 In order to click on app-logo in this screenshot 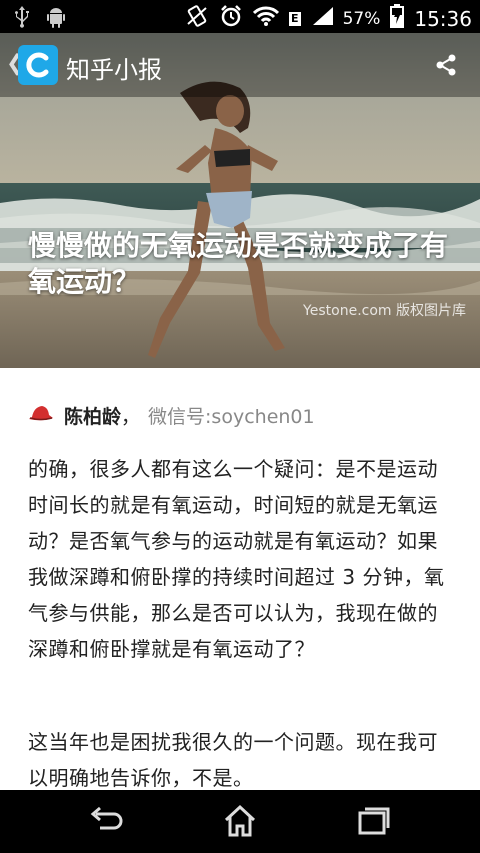, I will do `click(38, 65)`.